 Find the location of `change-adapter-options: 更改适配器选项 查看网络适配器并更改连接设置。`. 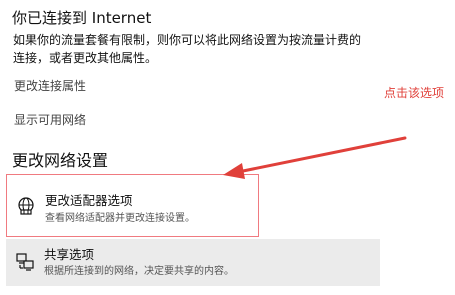

change-adapter-options: 更改适配器选项 查看网络适配器并更改连接设置。 is located at coordinates (132, 205).